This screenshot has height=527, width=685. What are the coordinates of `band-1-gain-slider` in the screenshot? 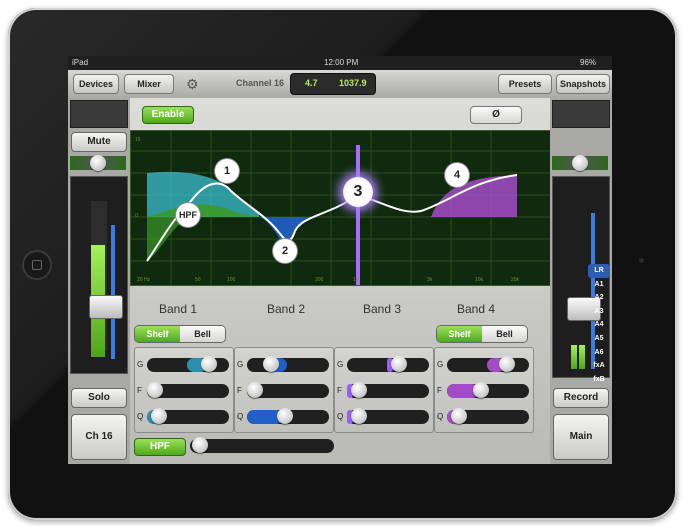 It's located at (188, 364).